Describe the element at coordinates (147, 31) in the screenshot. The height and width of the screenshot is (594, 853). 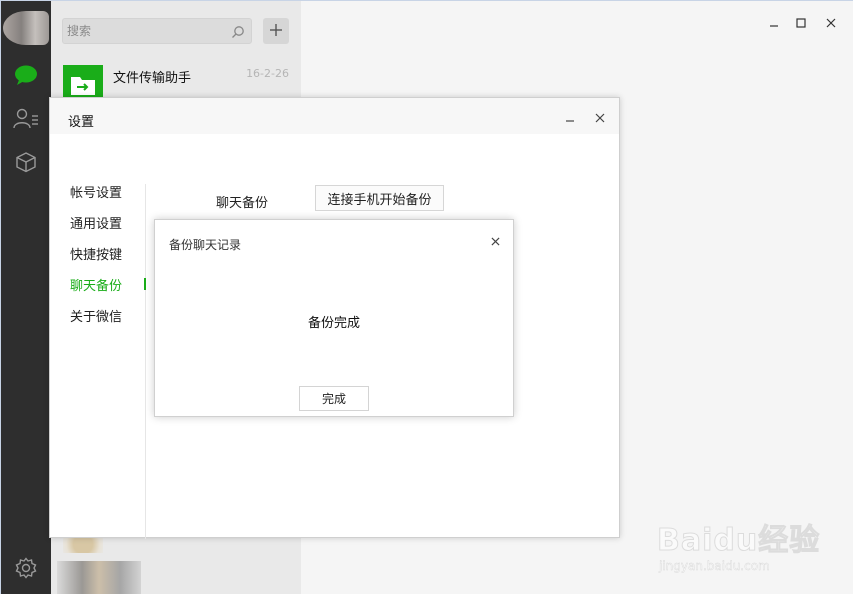
I see `search-input` at that location.